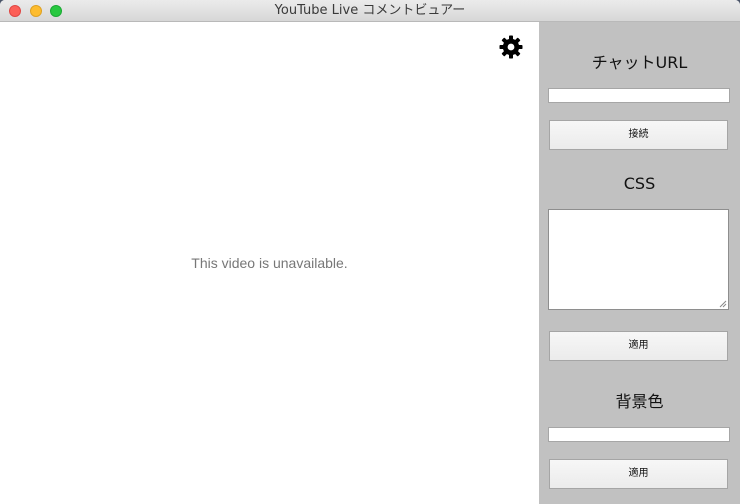  What do you see at coordinates (639, 62) in the screenshot?
I see `chat-url-label: チャットURL` at bounding box center [639, 62].